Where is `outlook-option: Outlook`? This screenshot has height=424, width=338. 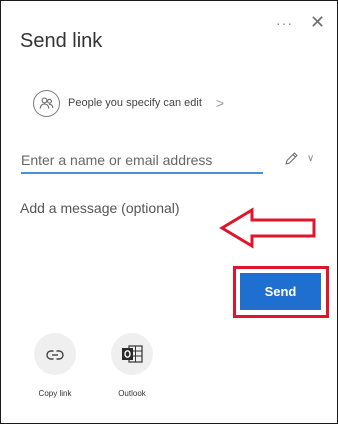 outlook-option: Outlook is located at coordinates (132, 365).